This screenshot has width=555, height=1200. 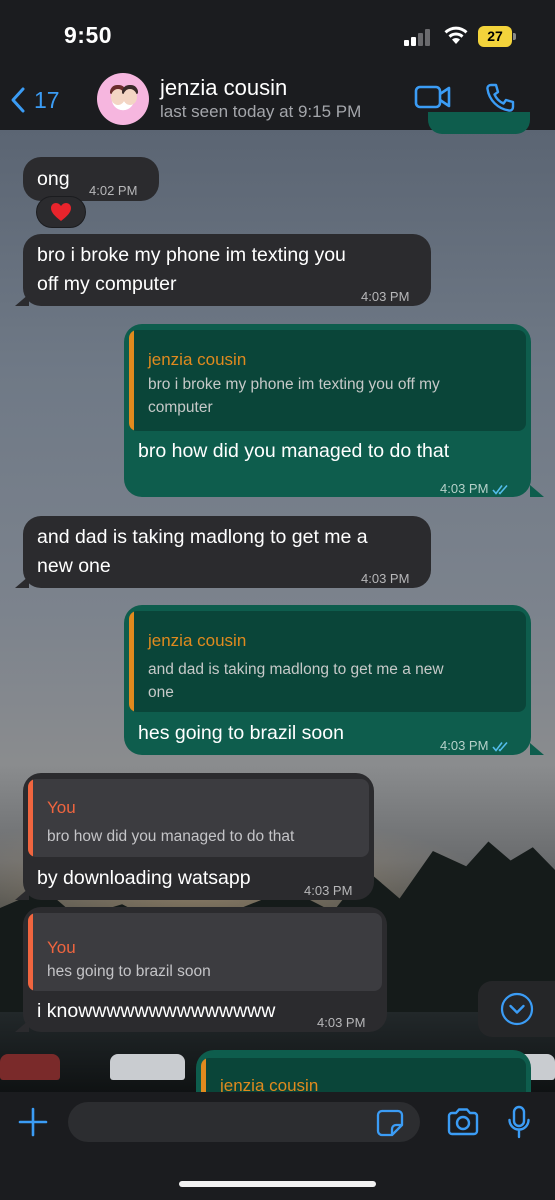 What do you see at coordinates (198, 818) in the screenshot?
I see `reply-quote: You bro how did you managed to do that` at bounding box center [198, 818].